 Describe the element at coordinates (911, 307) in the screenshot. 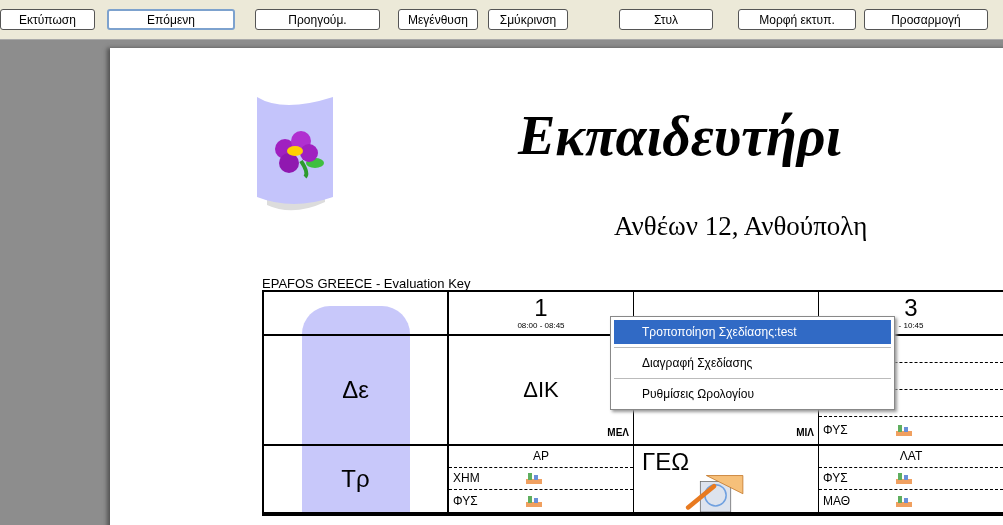

I see `period-number: 3` at that location.